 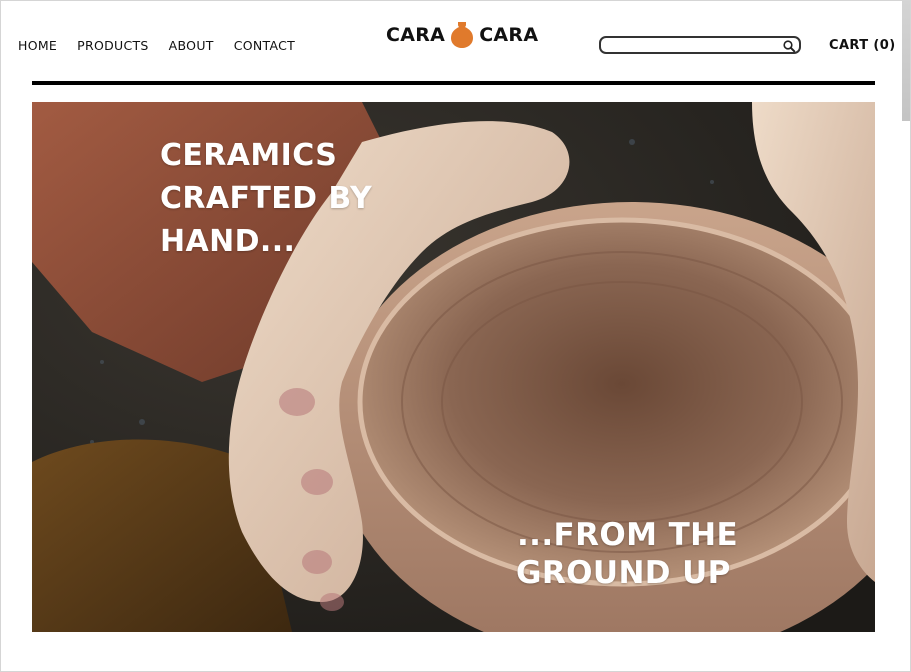 I want to click on hero-headline-line-1: CERAMICS, so click(x=249, y=155).